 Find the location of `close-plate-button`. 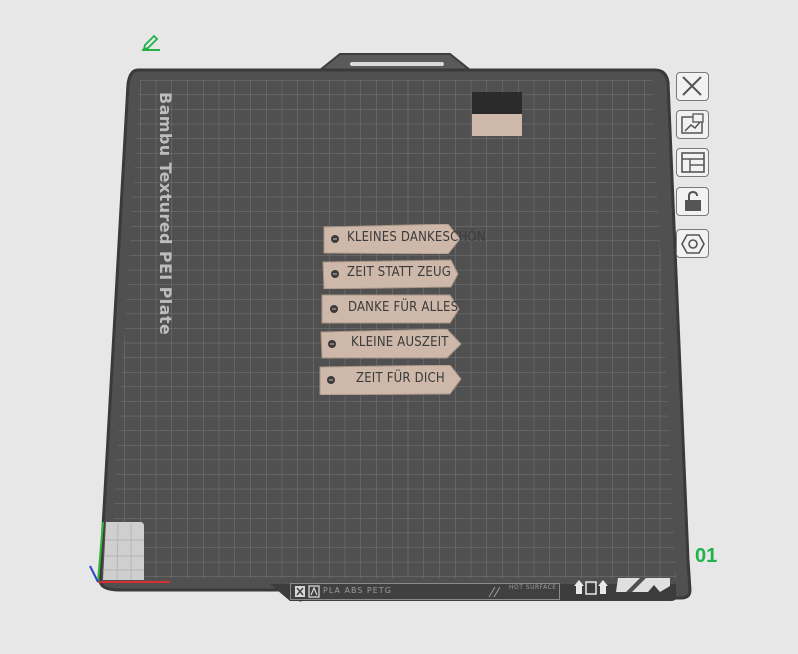

close-plate-button is located at coordinates (692, 86).